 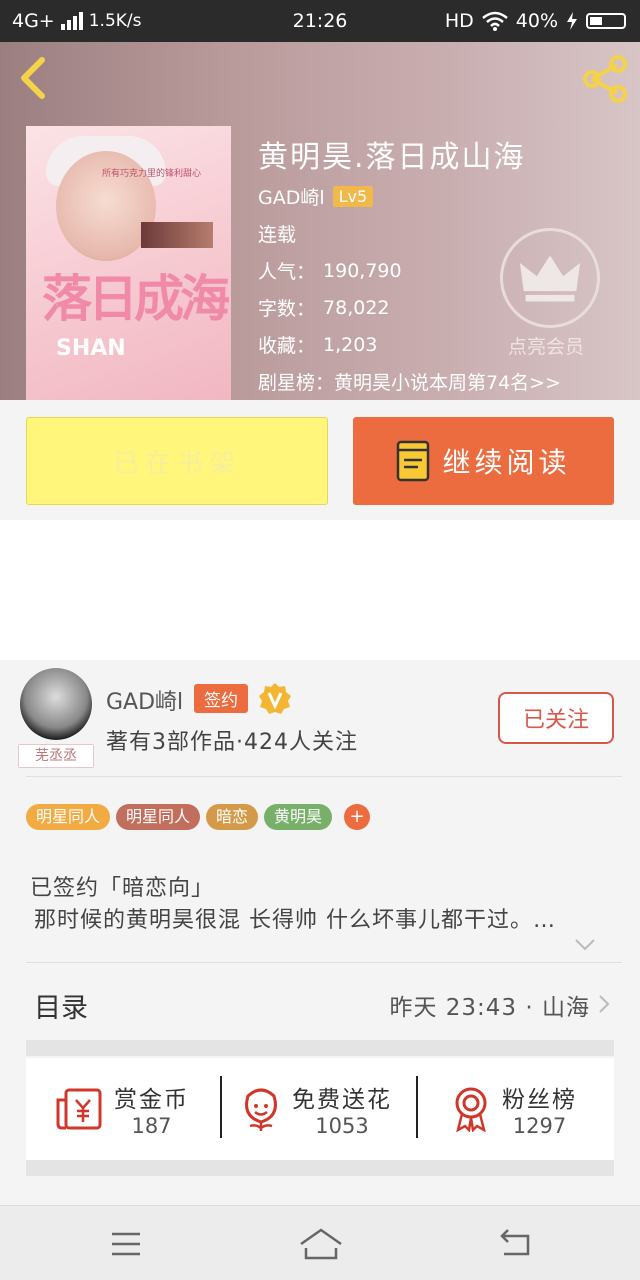 I want to click on book-cover: 所有巧克力里的锋利甜心 落日成海 SHAN, so click(x=128, y=263).